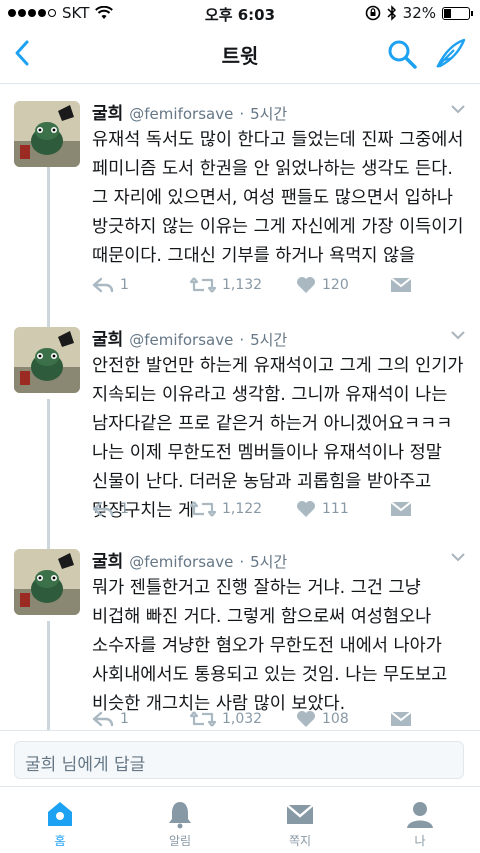 This screenshot has height=853, width=480. I want to click on retweet-button: 1,132, so click(226, 285).